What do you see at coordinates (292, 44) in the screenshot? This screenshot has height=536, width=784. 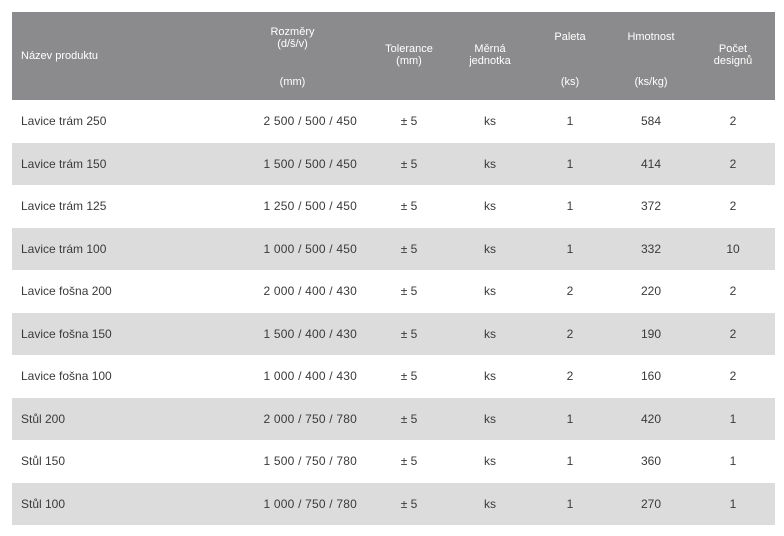 I see `header-dimensions-sub: (d/š/v)` at bounding box center [292, 44].